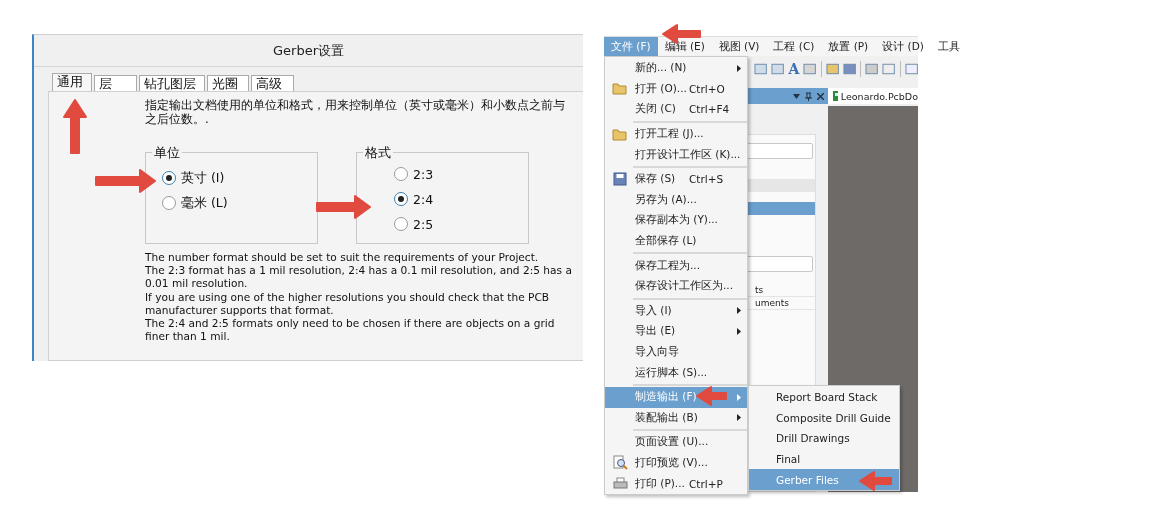 This screenshot has width=1166, height=506. I want to click on menu-item: 导入 (I), so click(676, 311).